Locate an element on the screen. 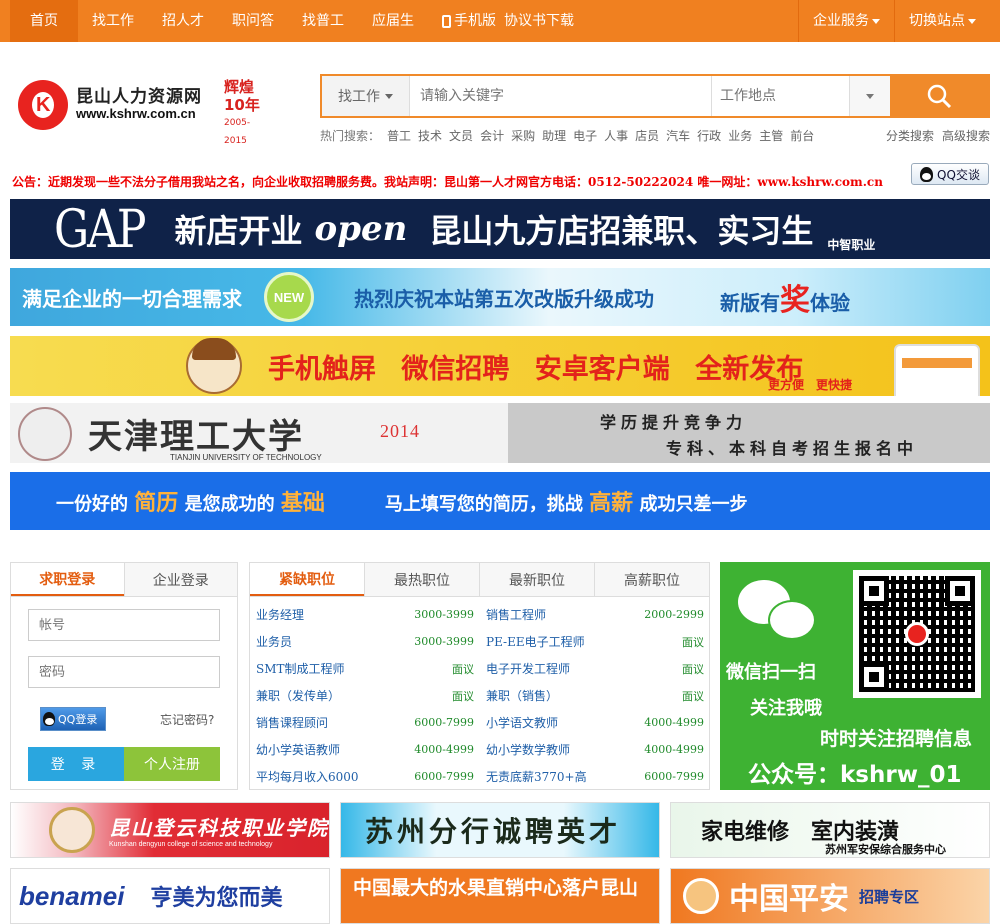 The image size is (1000, 924). forgot-password-link: 忘记密码? is located at coordinates (187, 719).